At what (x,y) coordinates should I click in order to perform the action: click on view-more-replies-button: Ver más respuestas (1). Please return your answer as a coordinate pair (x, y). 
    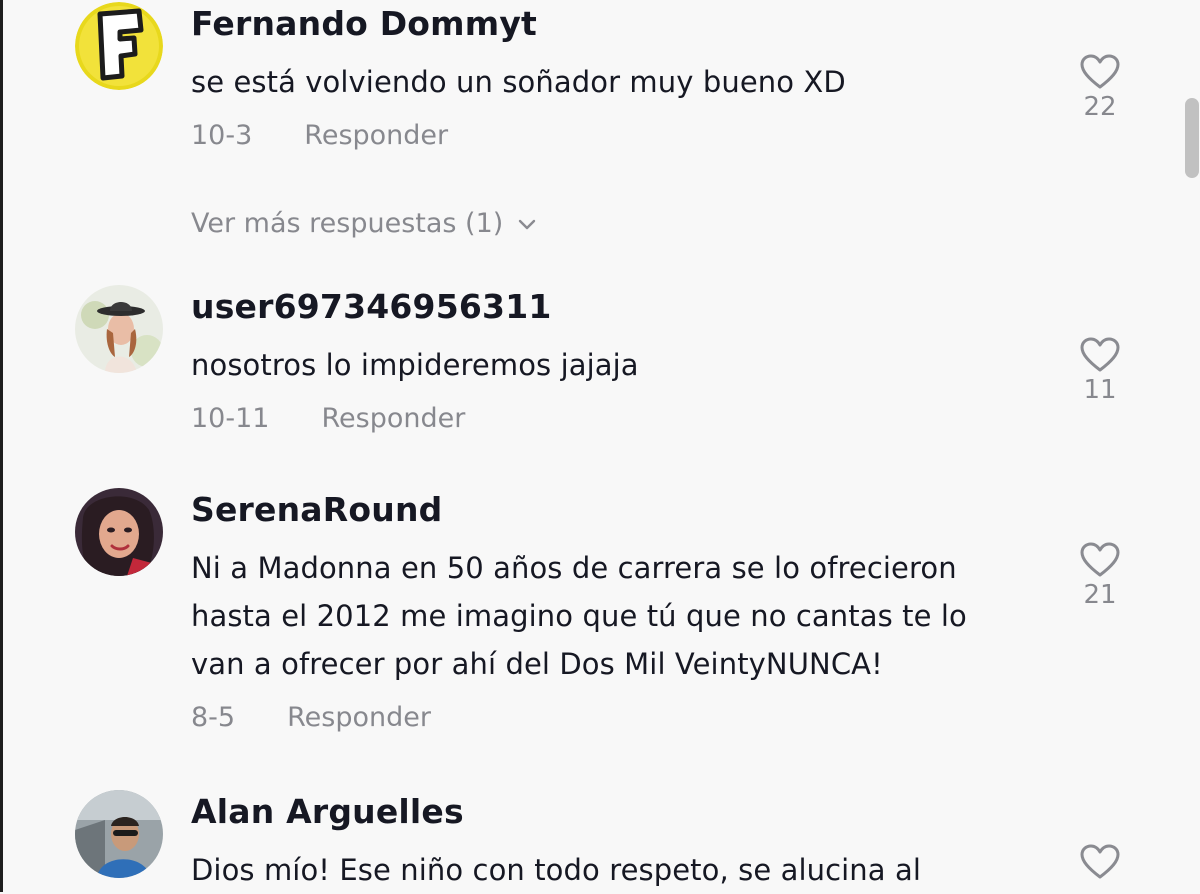
    Looking at the image, I should click on (364, 224).